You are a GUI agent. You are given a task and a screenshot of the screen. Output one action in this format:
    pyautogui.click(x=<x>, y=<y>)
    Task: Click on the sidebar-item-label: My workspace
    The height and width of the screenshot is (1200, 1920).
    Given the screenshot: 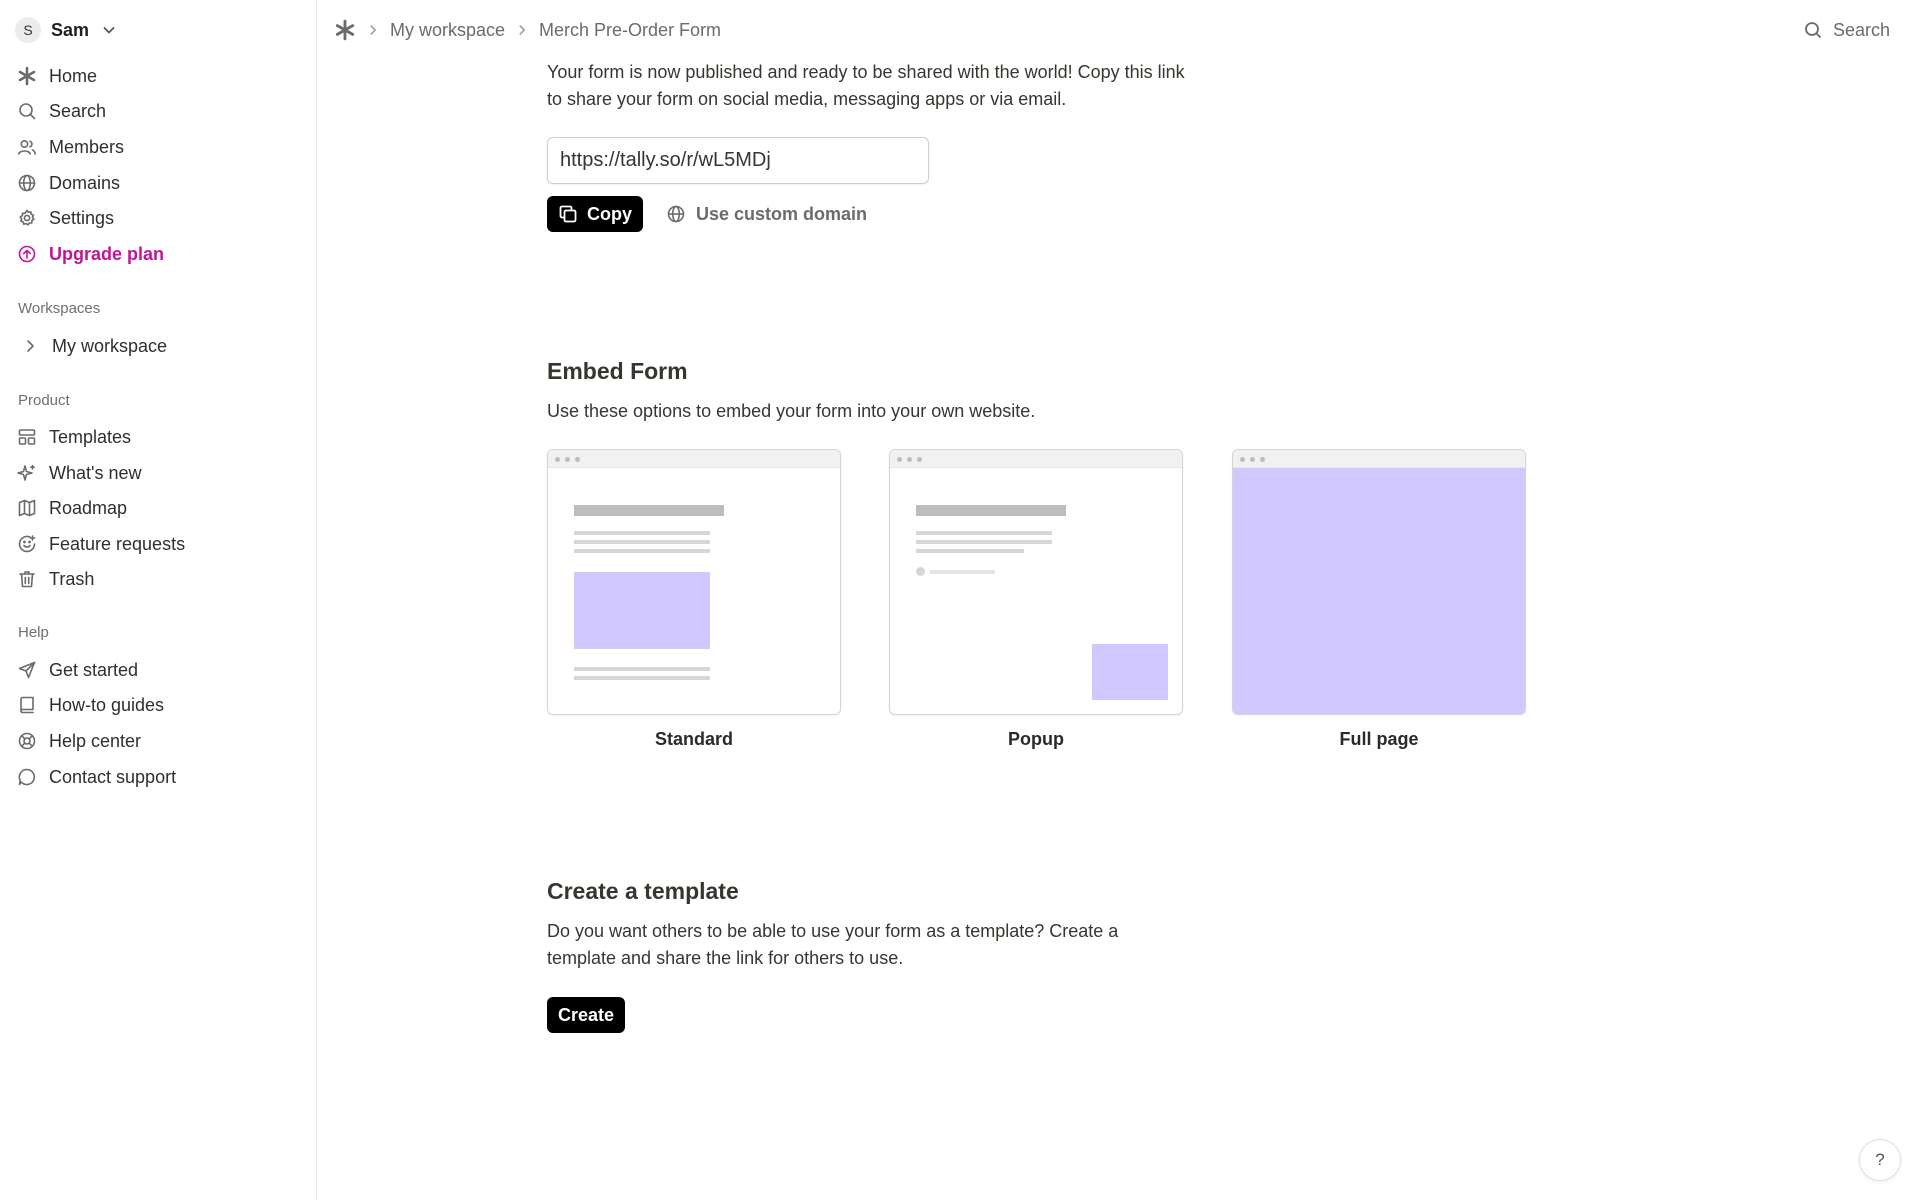 What is the action you would take?
    pyautogui.click(x=110, y=345)
    